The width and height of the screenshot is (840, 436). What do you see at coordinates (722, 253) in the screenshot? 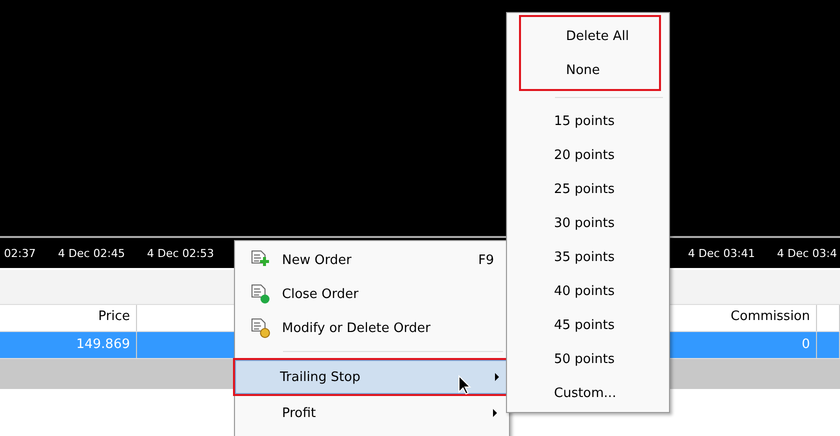
I see `time-label: 4 Dec 03:41` at bounding box center [722, 253].